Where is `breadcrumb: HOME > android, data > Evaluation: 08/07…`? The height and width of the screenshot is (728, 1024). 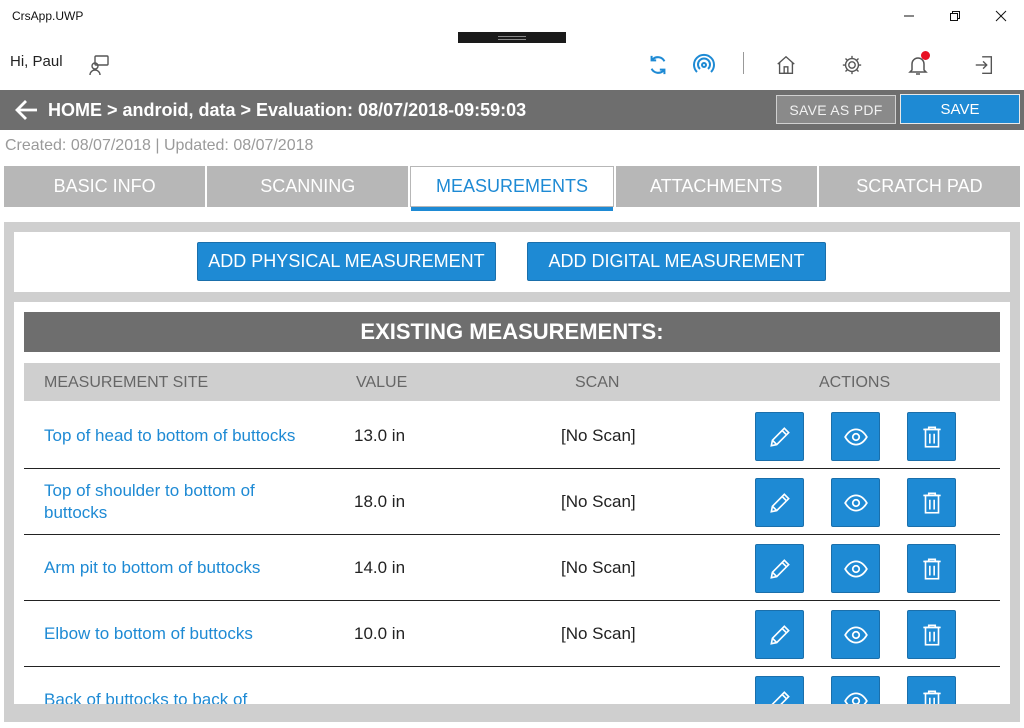 breadcrumb: HOME > android, data > Evaluation: 08/07… is located at coordinates (287, 110).